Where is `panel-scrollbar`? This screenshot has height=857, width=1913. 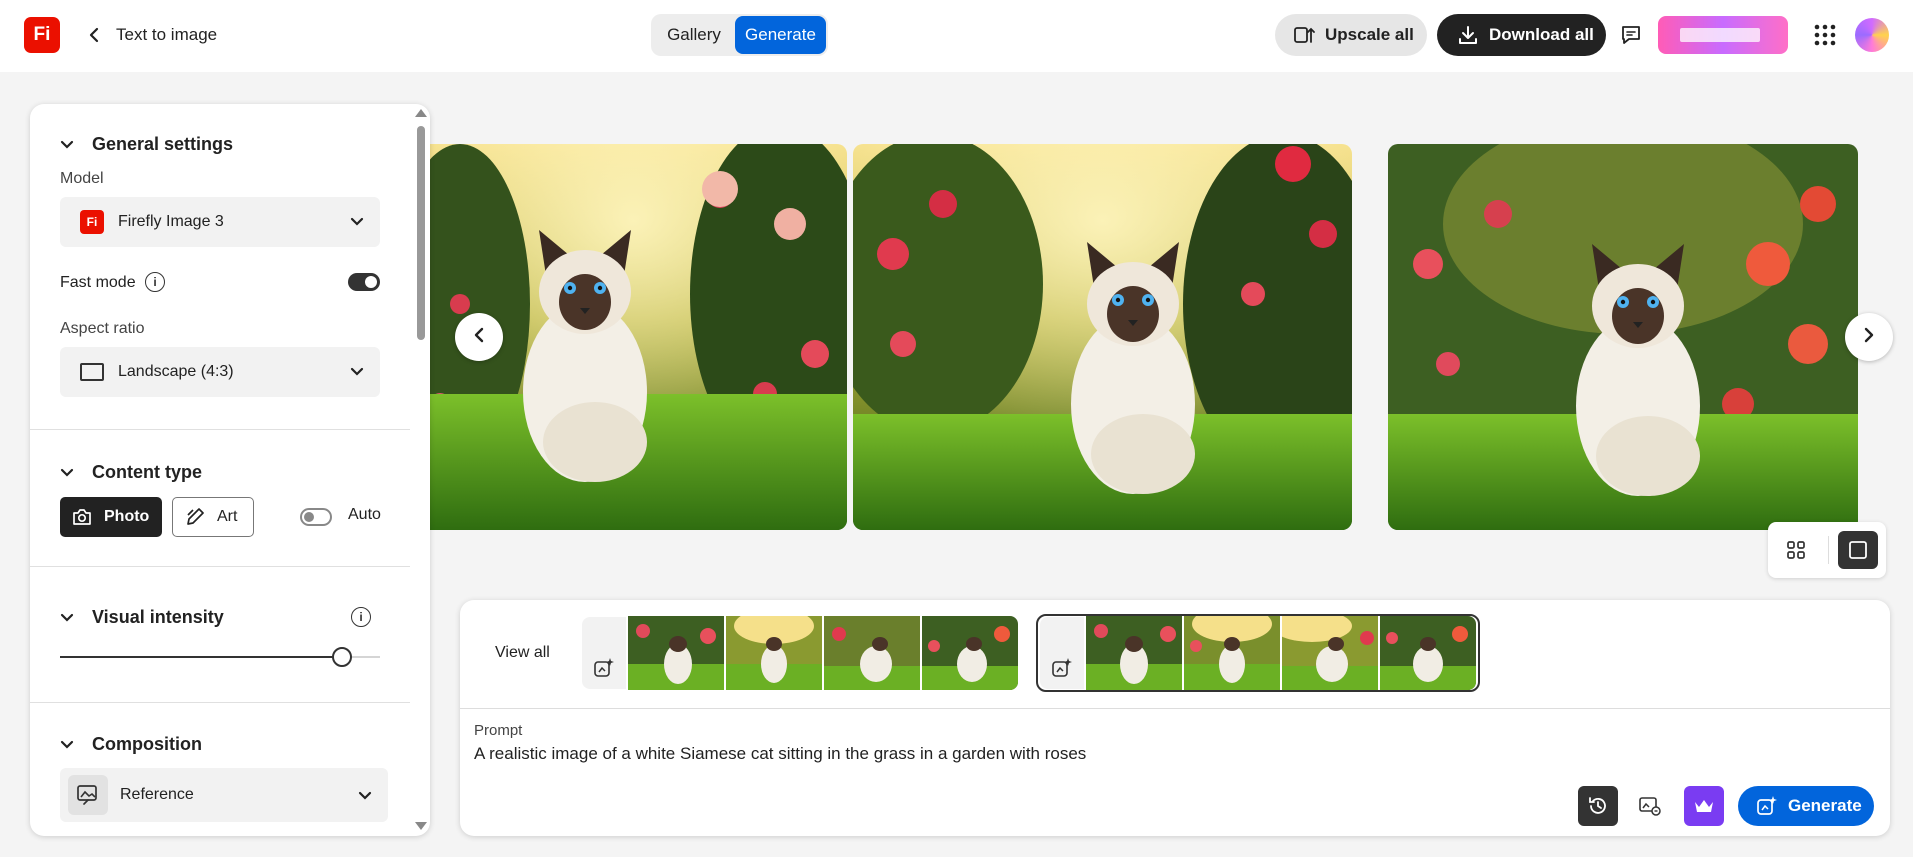 panel-scrollbar is located at coordinates (420, 470).